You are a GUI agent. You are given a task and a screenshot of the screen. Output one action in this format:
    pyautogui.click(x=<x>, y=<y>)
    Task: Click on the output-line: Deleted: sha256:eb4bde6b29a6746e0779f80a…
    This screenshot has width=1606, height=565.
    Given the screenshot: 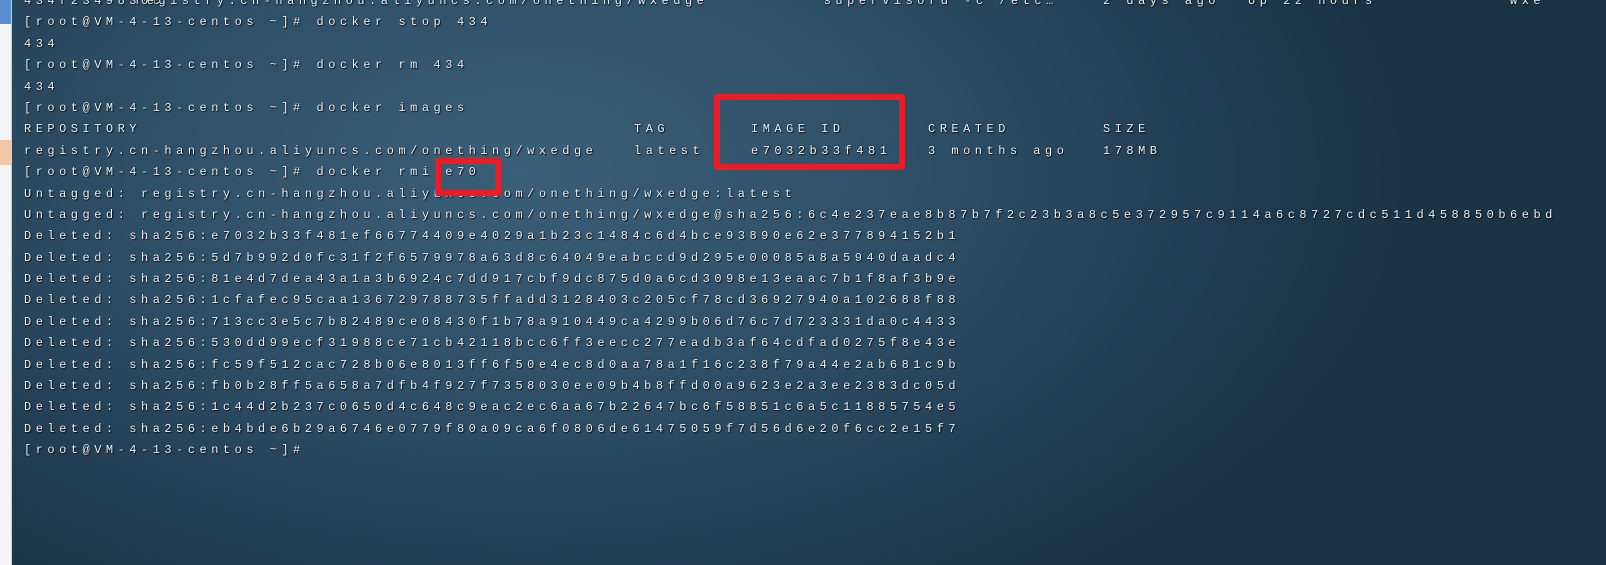 What is the action you would take?
    pyautogui.click(x=492, y=428)
    